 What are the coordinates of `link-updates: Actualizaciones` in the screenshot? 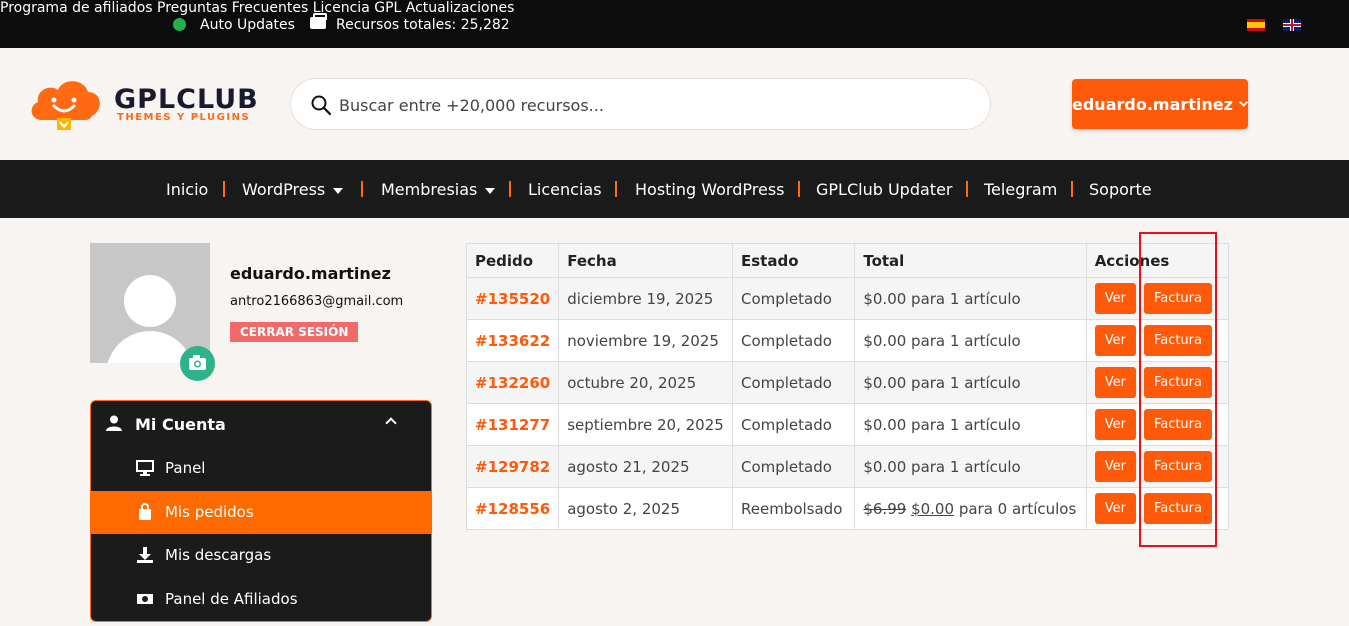 It's located at (460, 8).